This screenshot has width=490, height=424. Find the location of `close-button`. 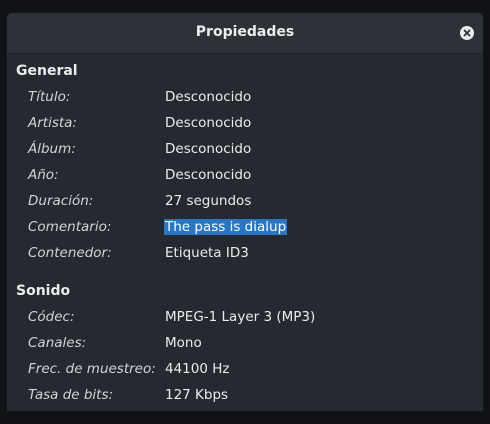

close-button is located at coordinates (467, 33).